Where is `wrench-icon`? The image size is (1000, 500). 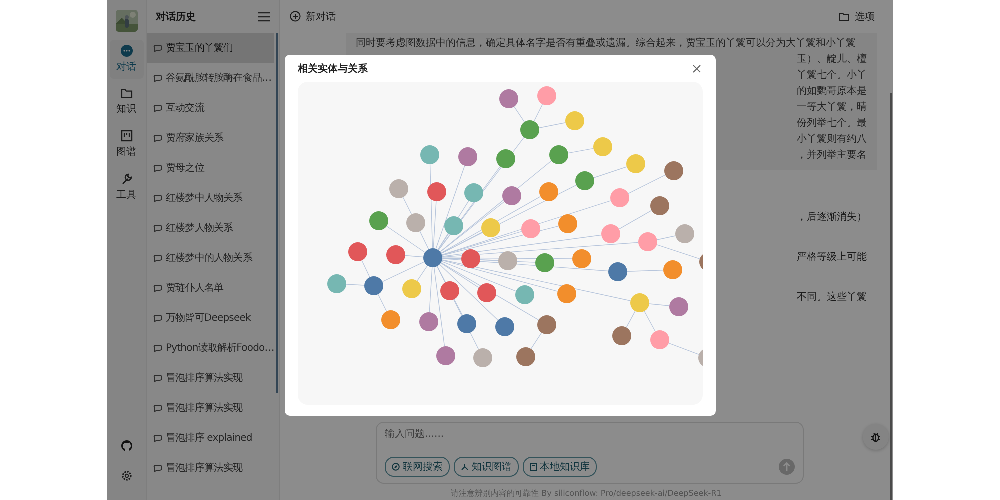 wrench-icon is located at coordinates (126, 179).